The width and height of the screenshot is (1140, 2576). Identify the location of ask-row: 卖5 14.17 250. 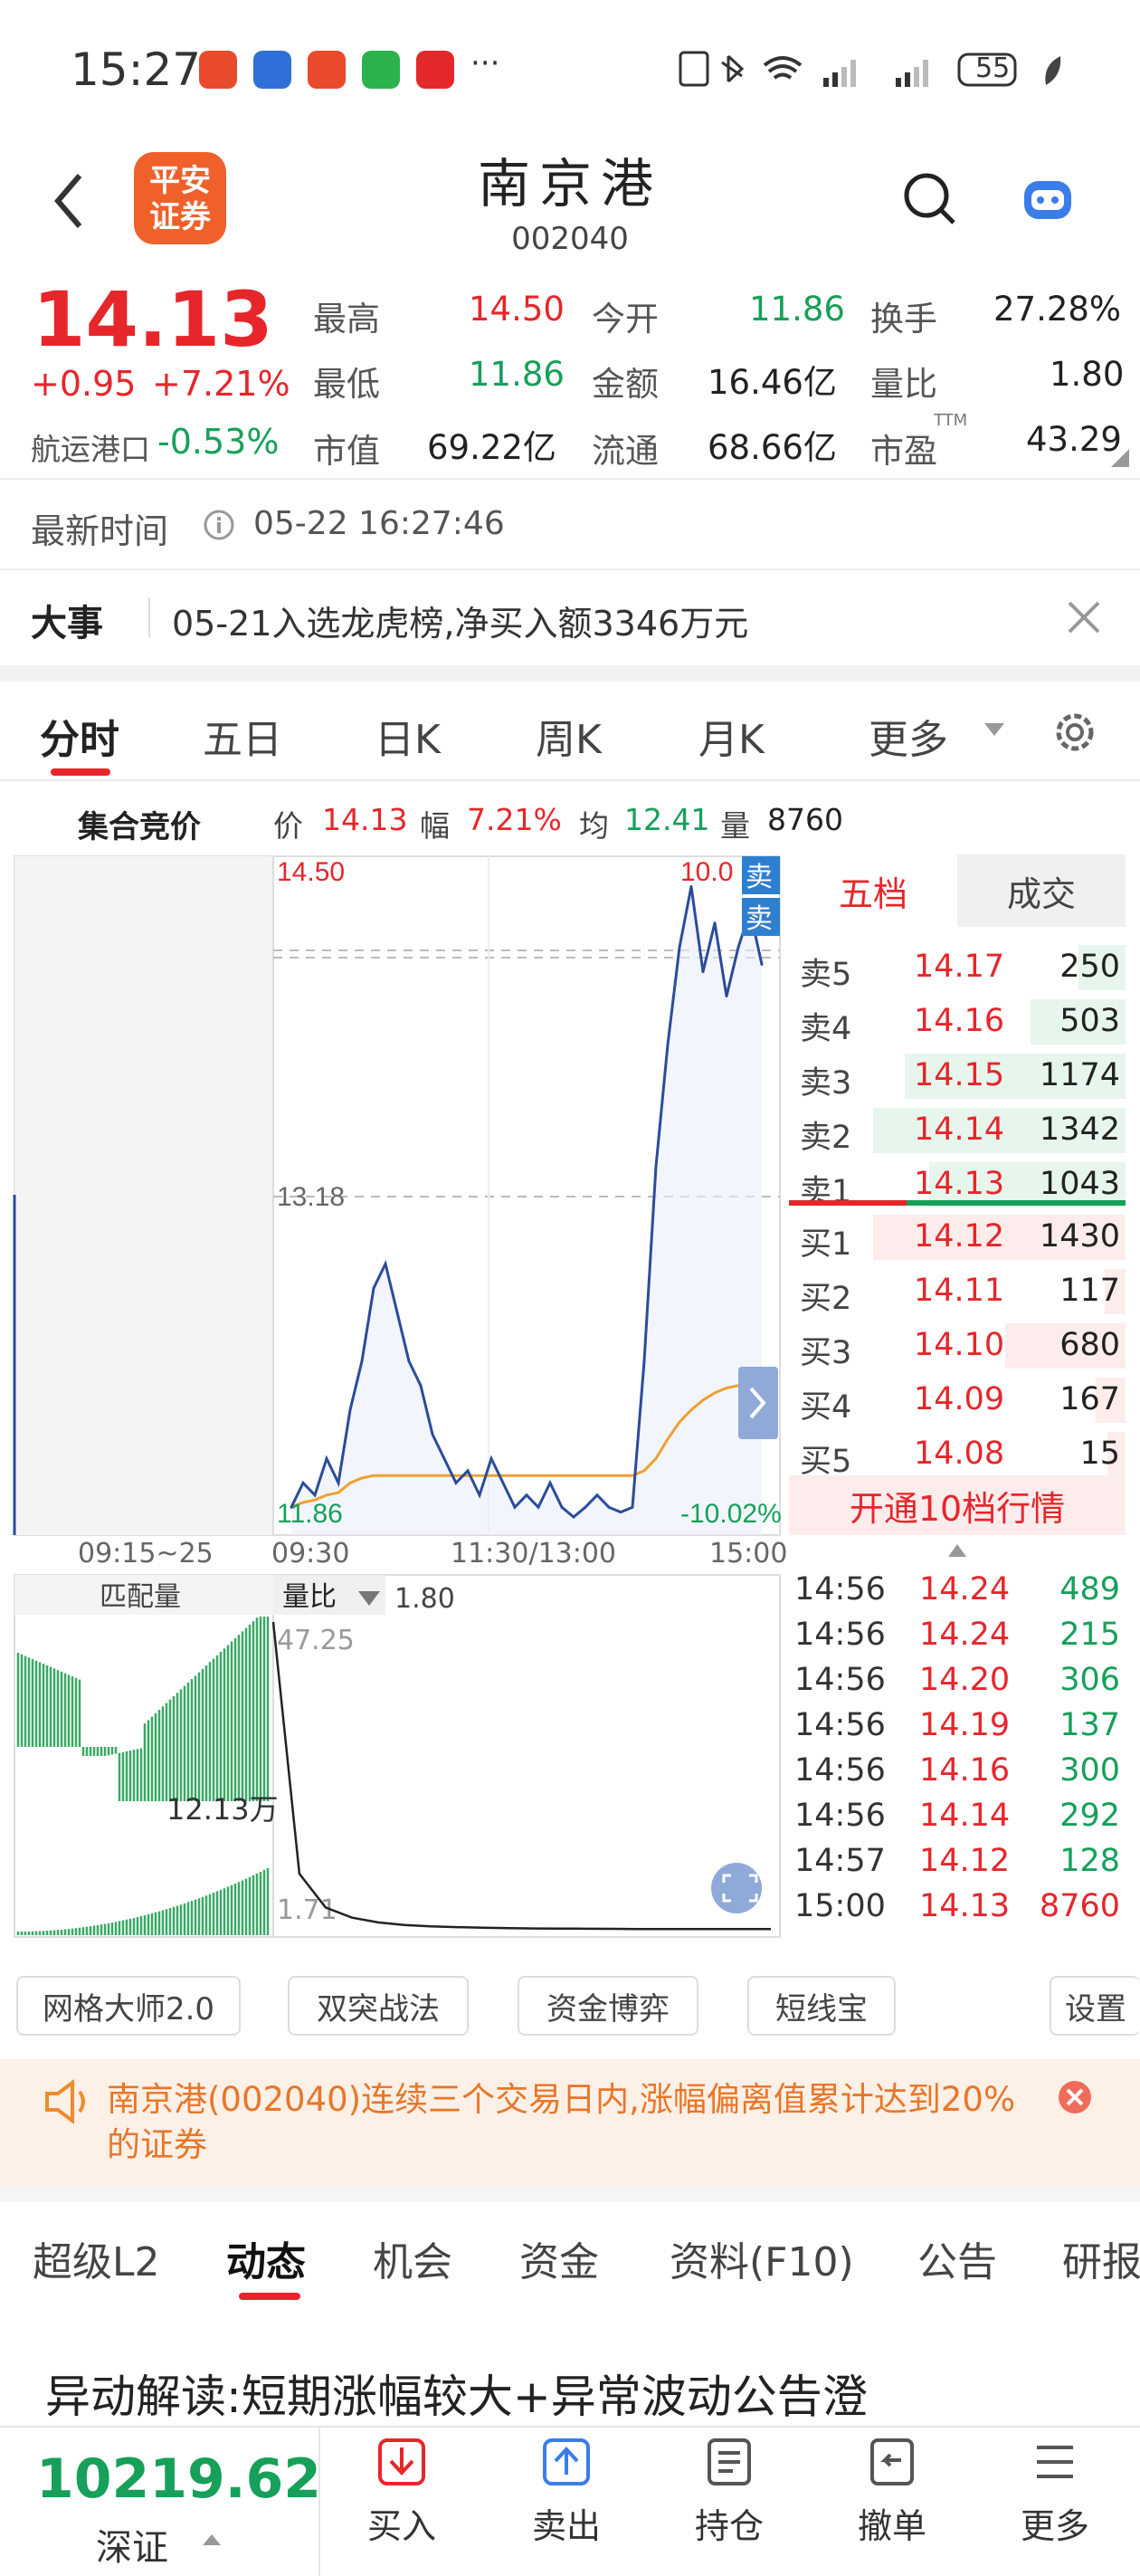
(958, 968).